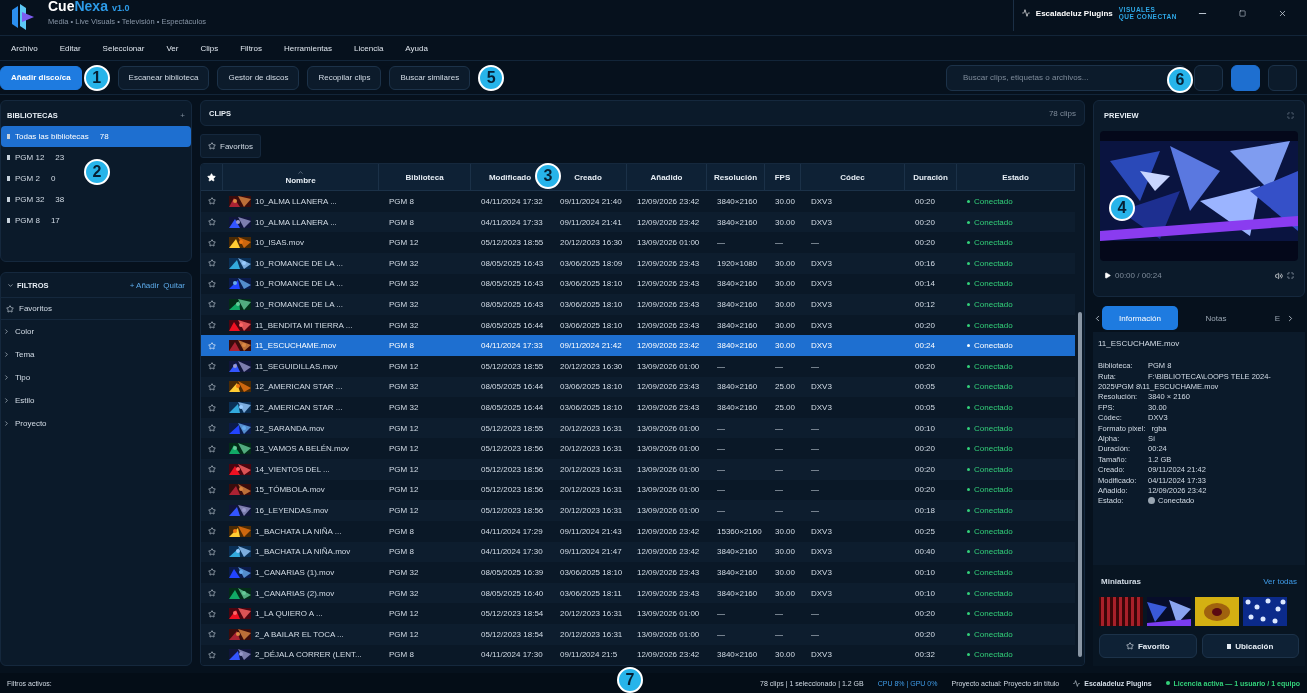 This screenshot has height=693, width=1307. Describe the element at coordinates (1279, 275) in the screenshot. I see `volume-icon` at that location.